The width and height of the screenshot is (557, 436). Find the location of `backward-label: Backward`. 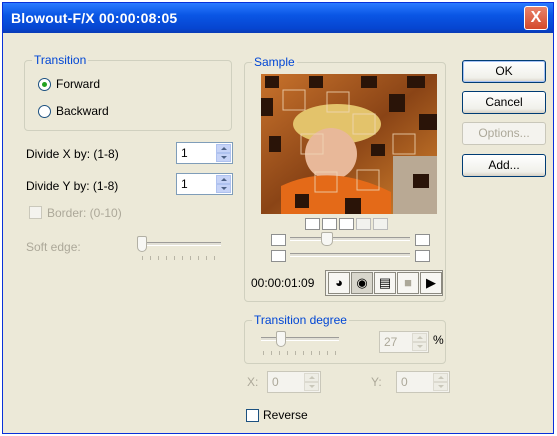

backward-label: Backward is located at coordinates (82, 111).